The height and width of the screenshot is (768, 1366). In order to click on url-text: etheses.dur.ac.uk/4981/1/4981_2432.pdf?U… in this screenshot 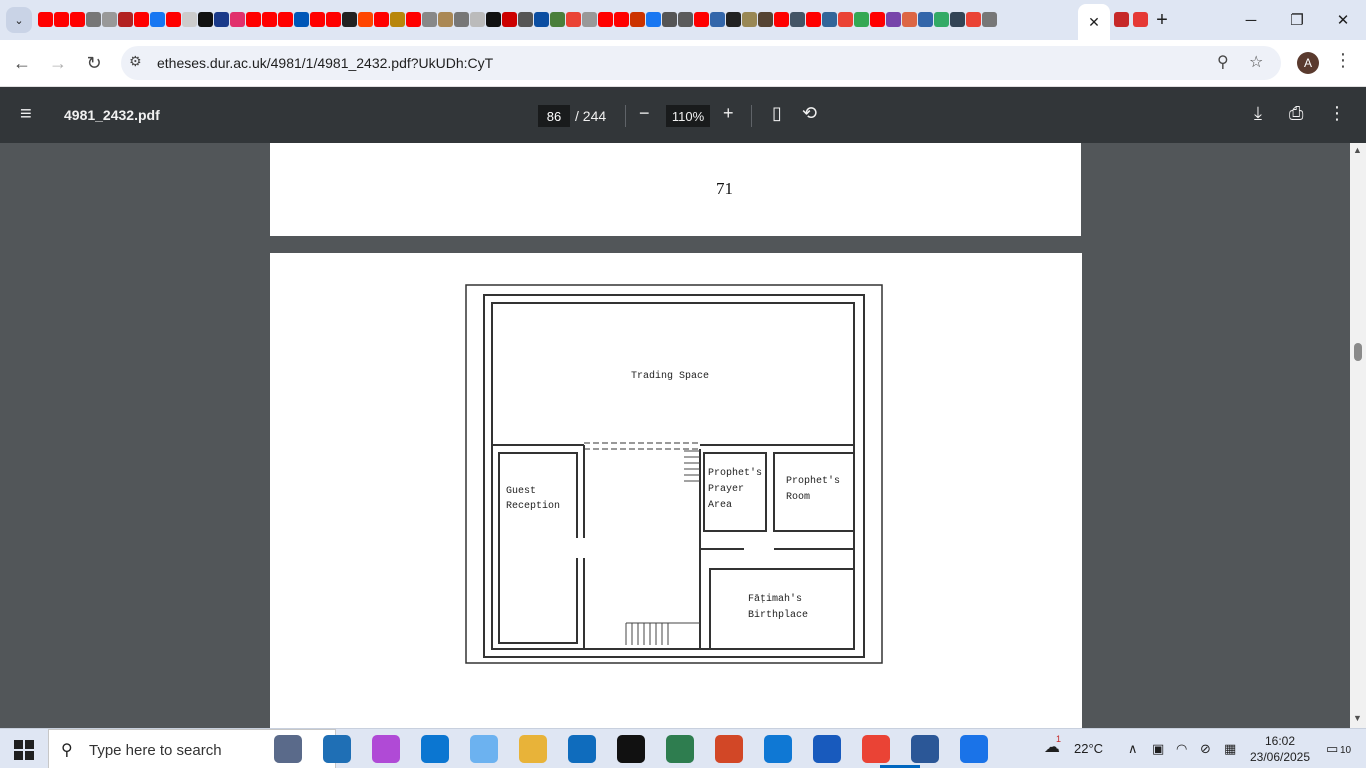, I will do `click(325, 63)`.